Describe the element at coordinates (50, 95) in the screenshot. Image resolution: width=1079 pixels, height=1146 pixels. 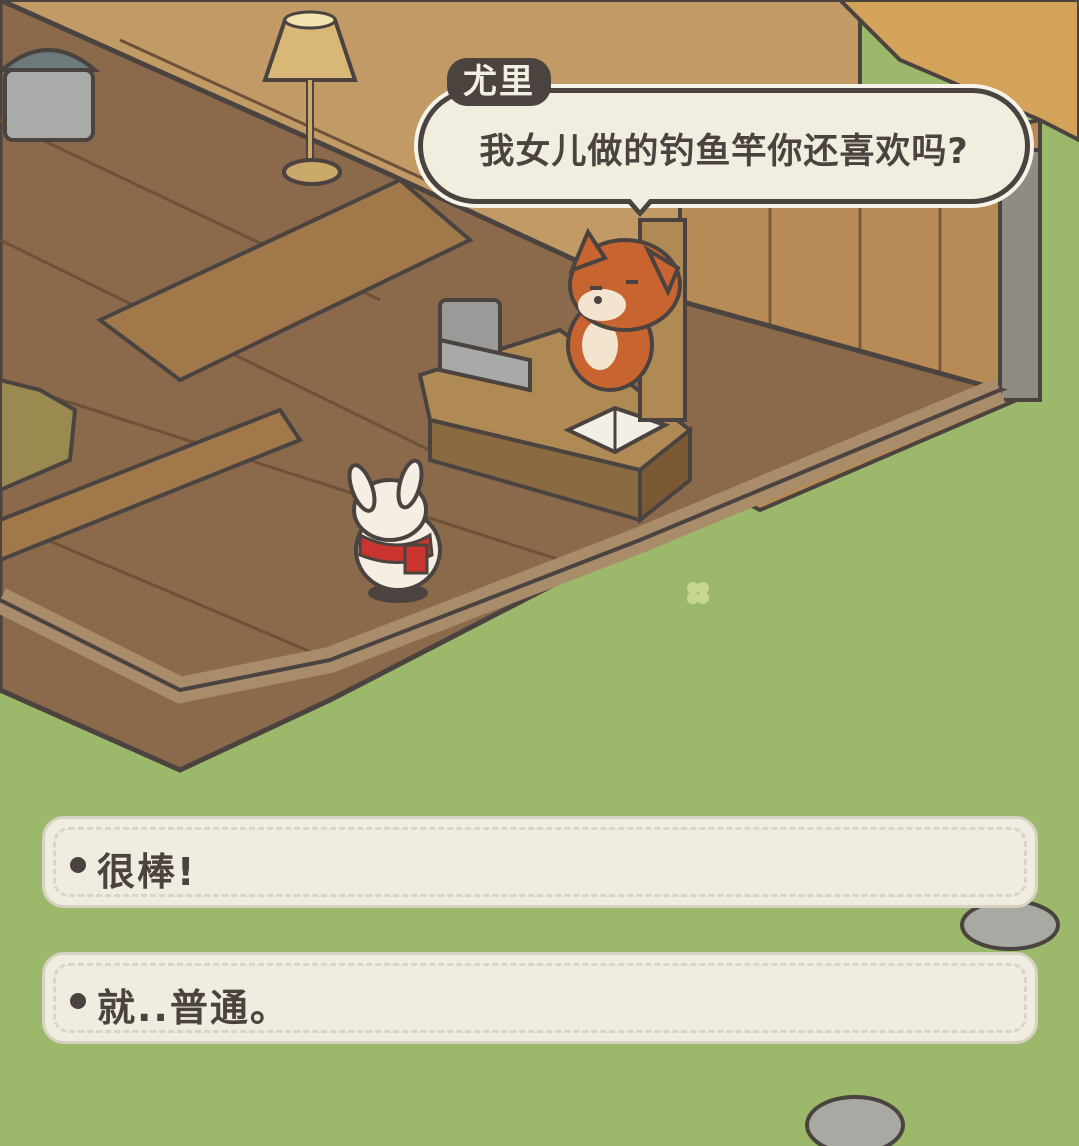
I see `trash-bin-icon` at that location.